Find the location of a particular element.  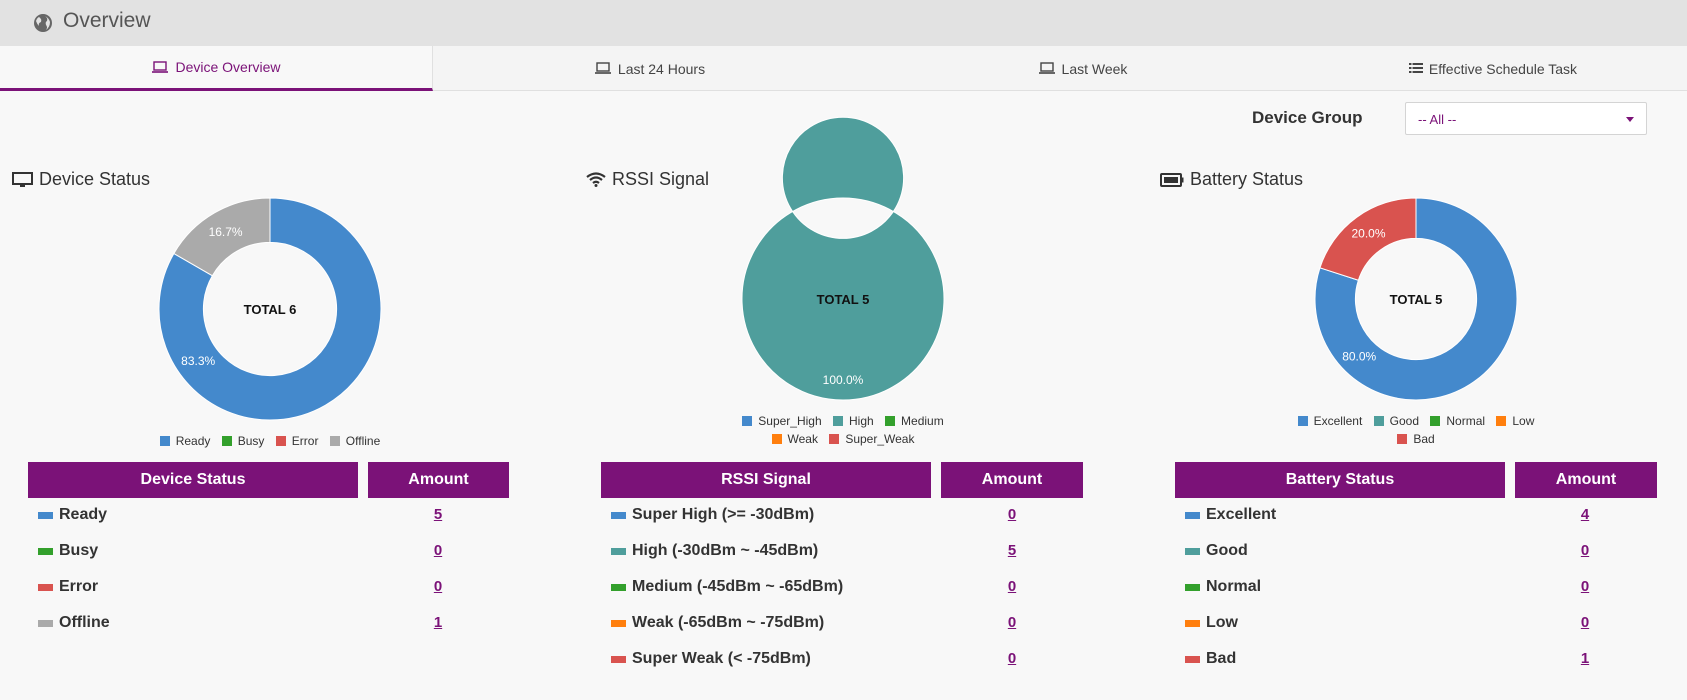

table-header-battery-status: Battery Status is located at coordinates (1340, 480).